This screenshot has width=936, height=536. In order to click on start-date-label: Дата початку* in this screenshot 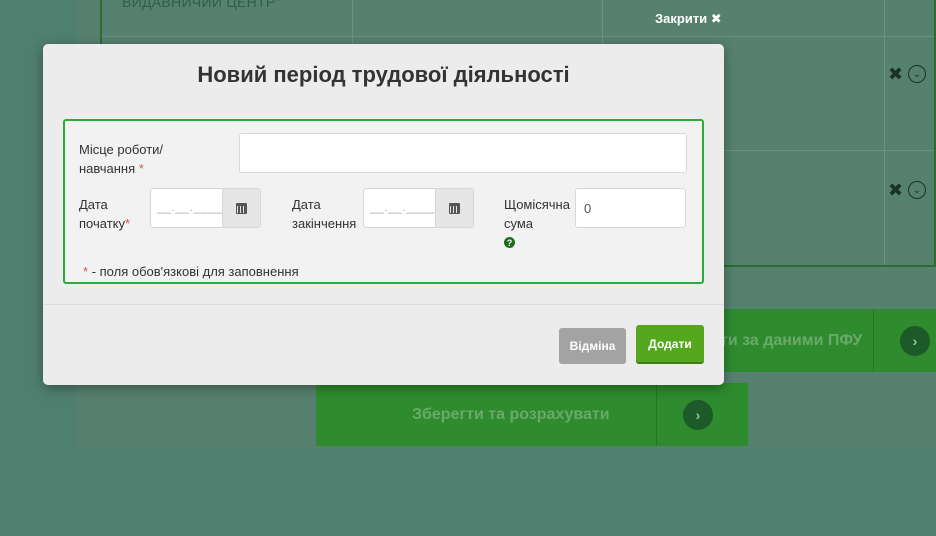, I will do `click(111, 214)`.